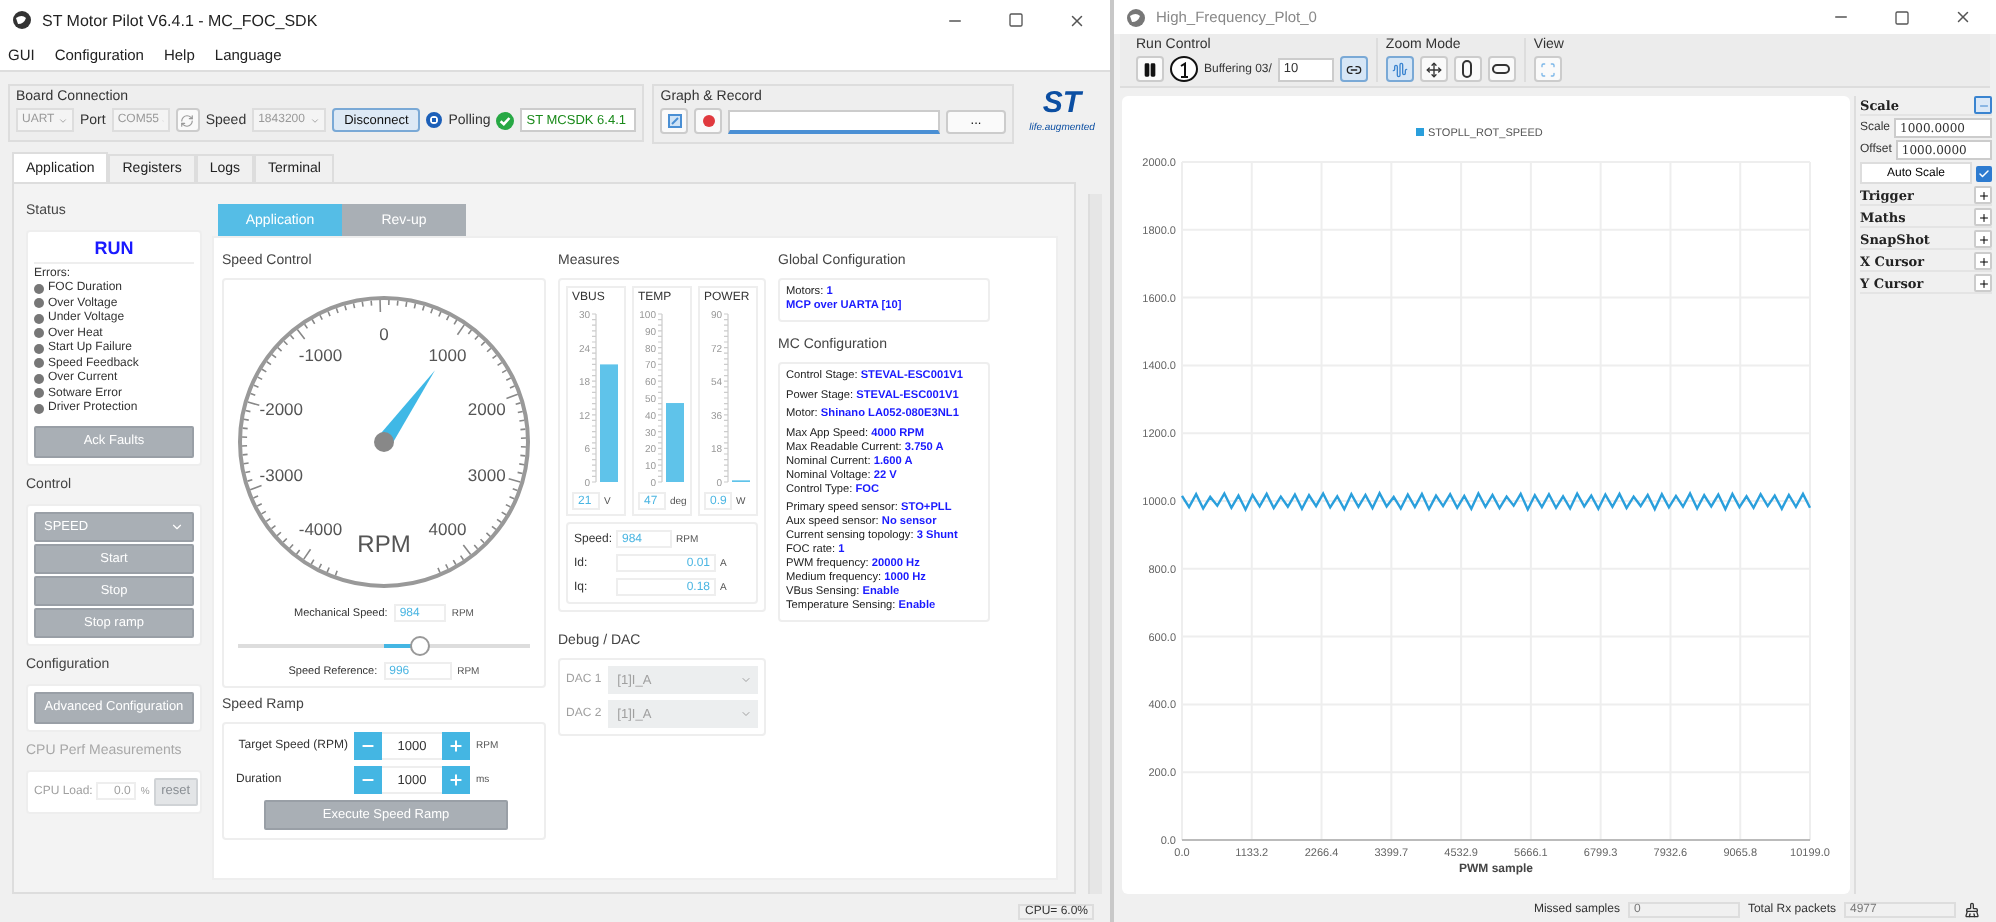  What do you see at coordinates (486, 408) in the screenshot?
I see `gauge-tick-label: 2000` at bounding box center [486, 408].